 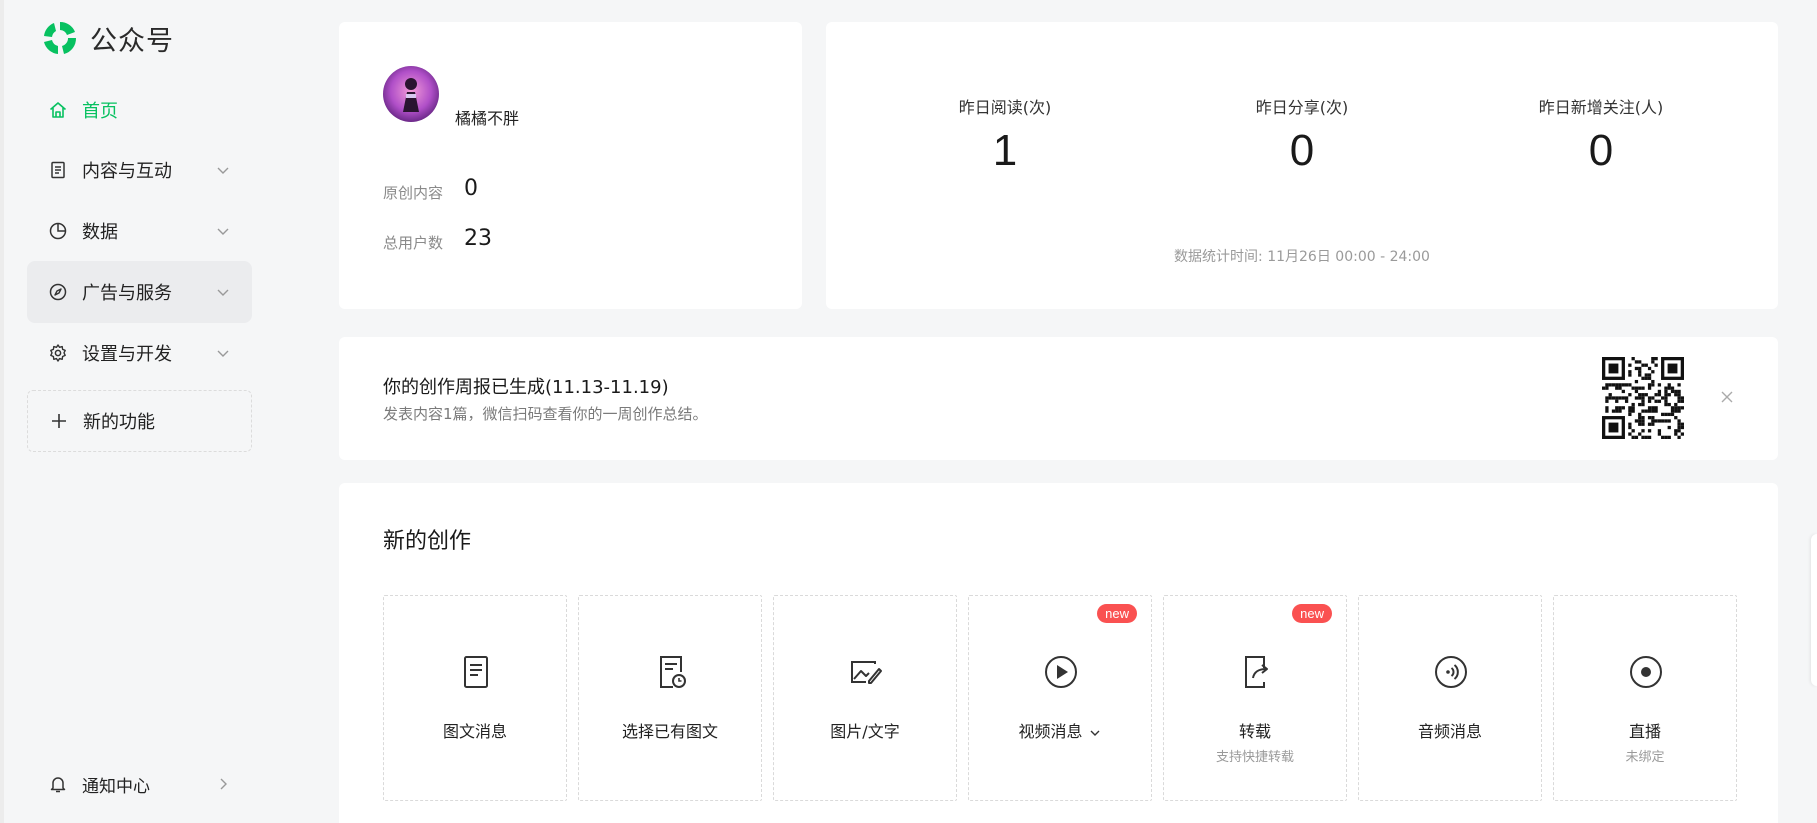 What do you see at coordinates (1644, 731) in the screenshot?
I see `tile-label: 直播` at bounding box center [1644, 731].